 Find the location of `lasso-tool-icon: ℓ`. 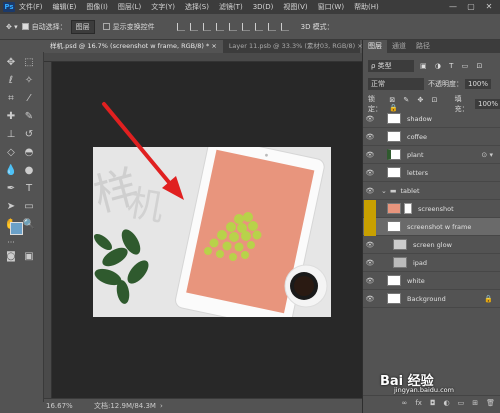

lasso-tool-icon: ℓ is located at coordinates (11, 81).